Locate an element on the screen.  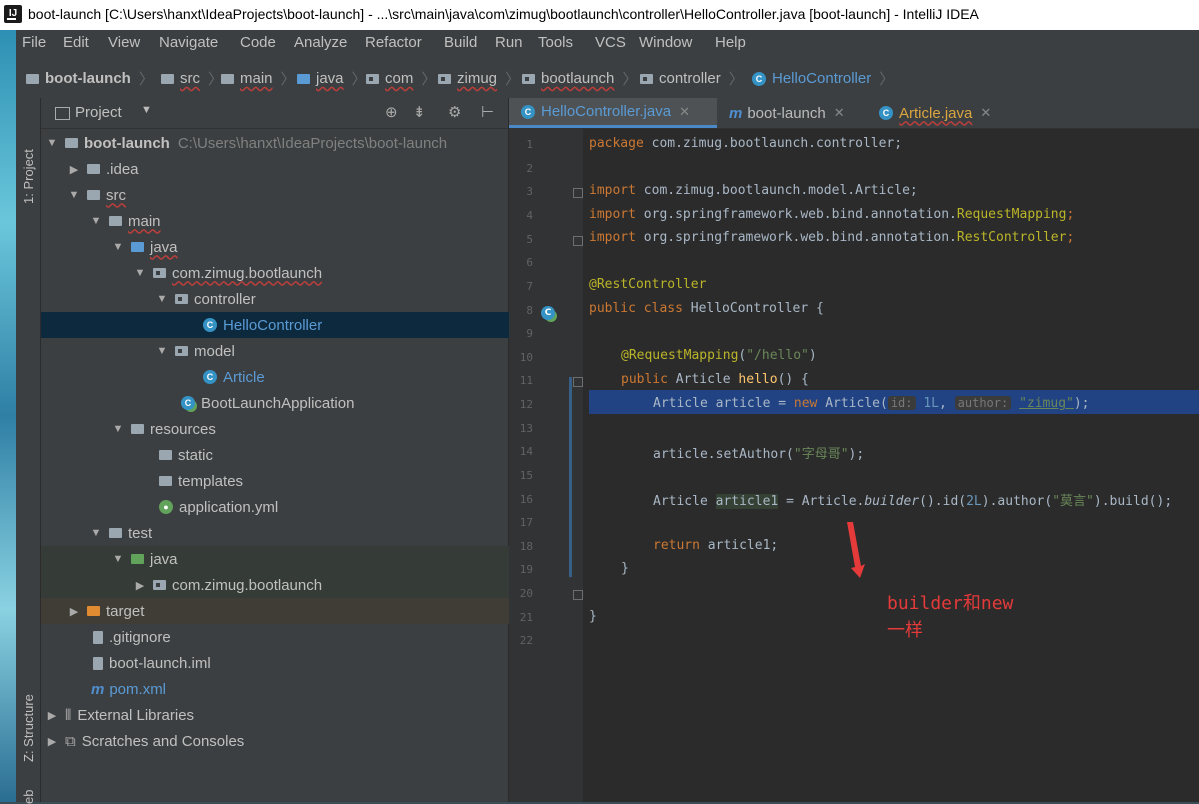
code-line-14: article.setAuthor("字母哥"); is located at coordinates (758, 452).